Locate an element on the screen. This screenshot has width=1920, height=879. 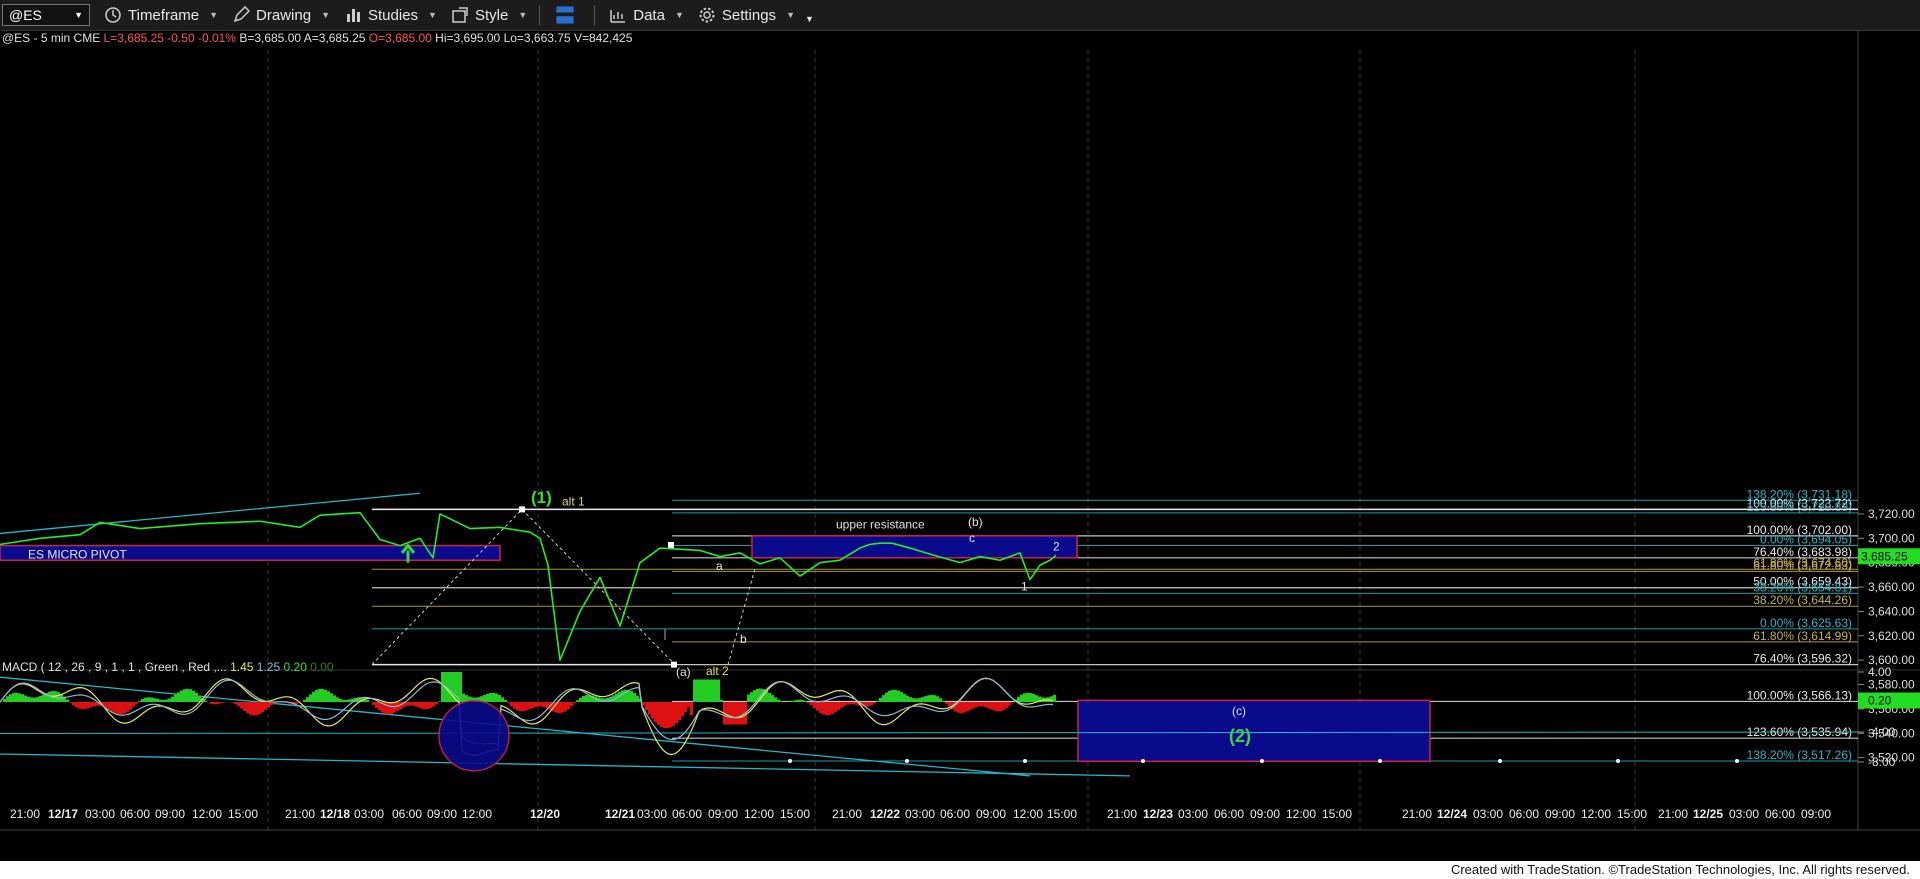
x-axis-label: 12/20 is located at coordinates (545, 814).